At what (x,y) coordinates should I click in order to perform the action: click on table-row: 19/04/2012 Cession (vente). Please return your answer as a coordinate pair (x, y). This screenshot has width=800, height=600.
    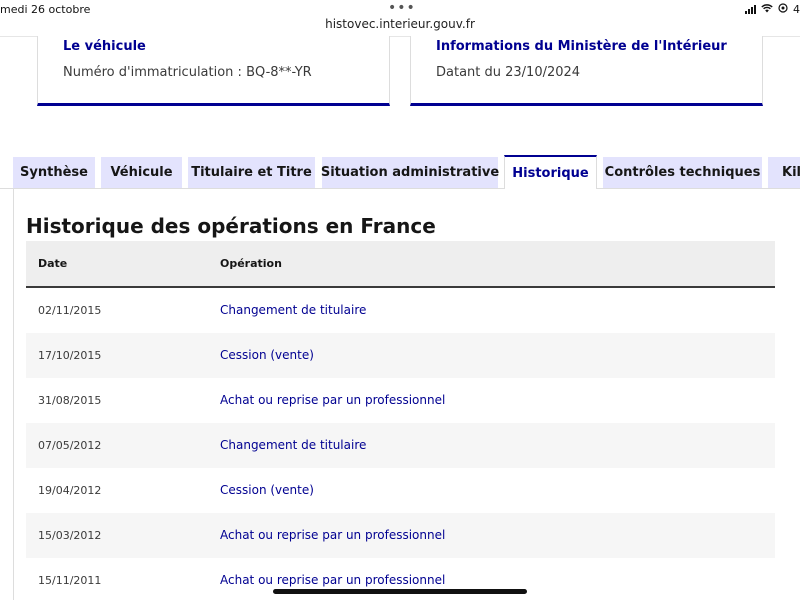
    Looking at the image, I should click on (400, 490).